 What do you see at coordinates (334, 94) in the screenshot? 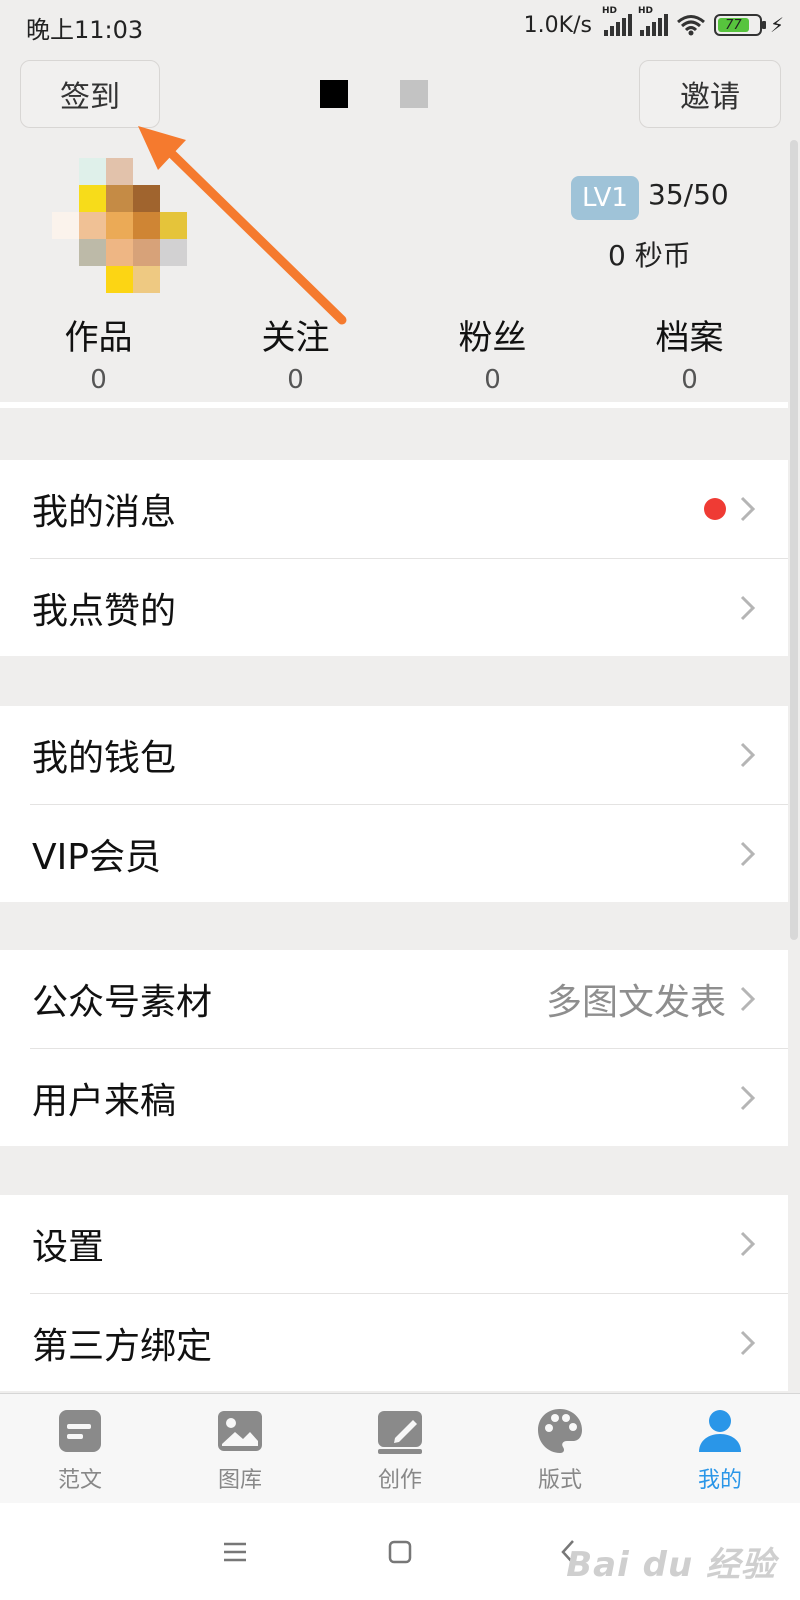
I see `black-square-marker` at bounding box center [334, 94].